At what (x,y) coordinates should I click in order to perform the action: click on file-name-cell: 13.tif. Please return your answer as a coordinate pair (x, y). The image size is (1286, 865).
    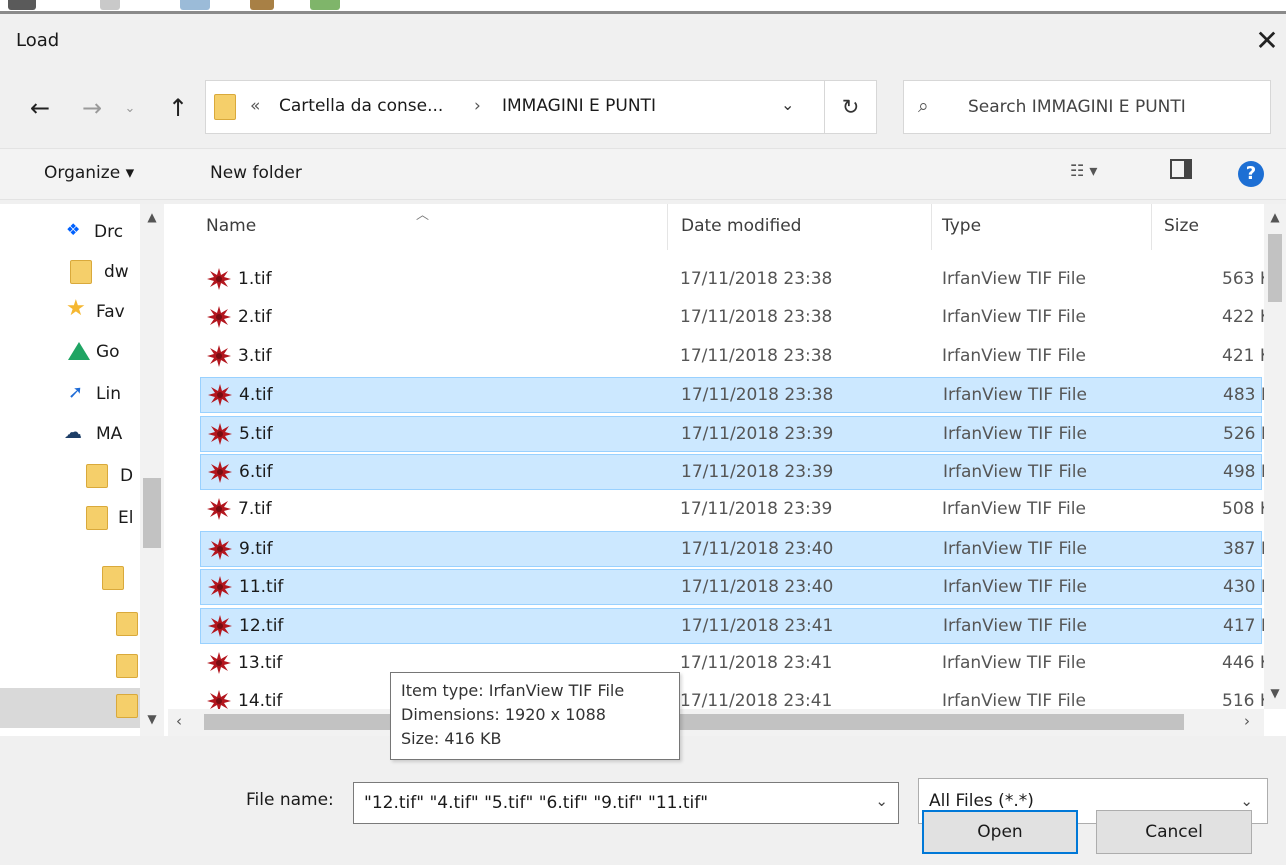
    Looking at the image, I should click on (260, 663).